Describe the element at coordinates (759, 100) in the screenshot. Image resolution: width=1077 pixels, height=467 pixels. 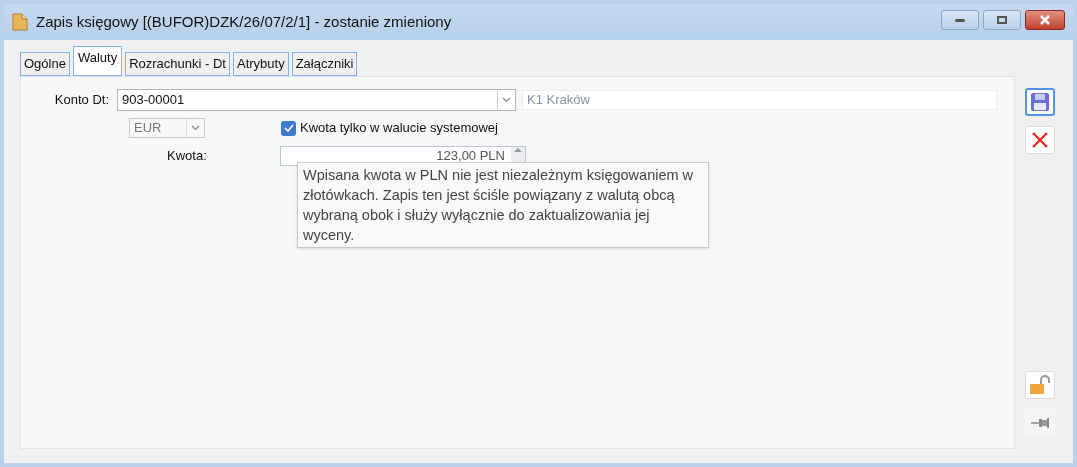
I see `account-name-field: K1 Kraków` at that location.